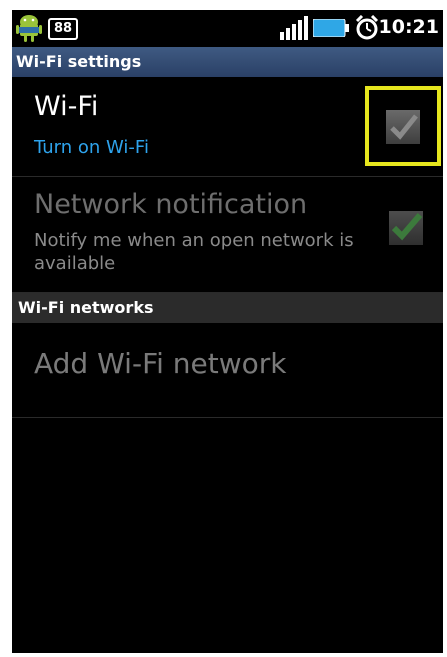 This screenshot has height=657, width=447. Describe the element at coordinates (403, 127) in the screenshot. I see `wifi-checkbox` at that location.